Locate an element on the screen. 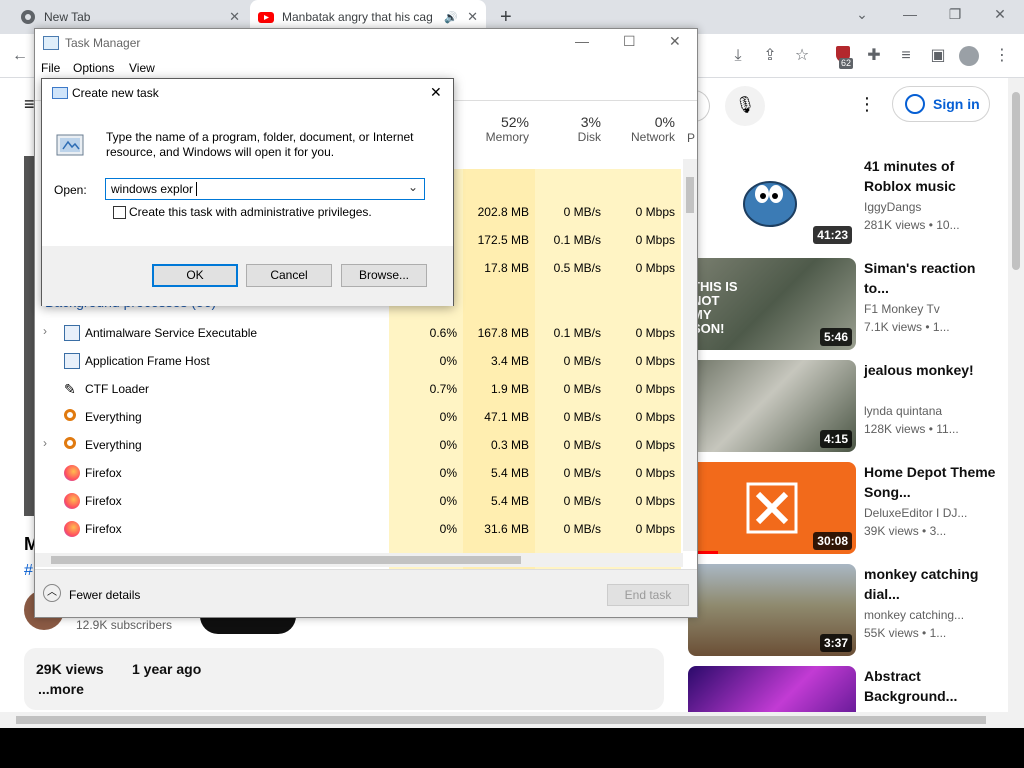 This screenshot has width=1024, height=768. horizontal-scrollbar is located at coordinates (504, 720).